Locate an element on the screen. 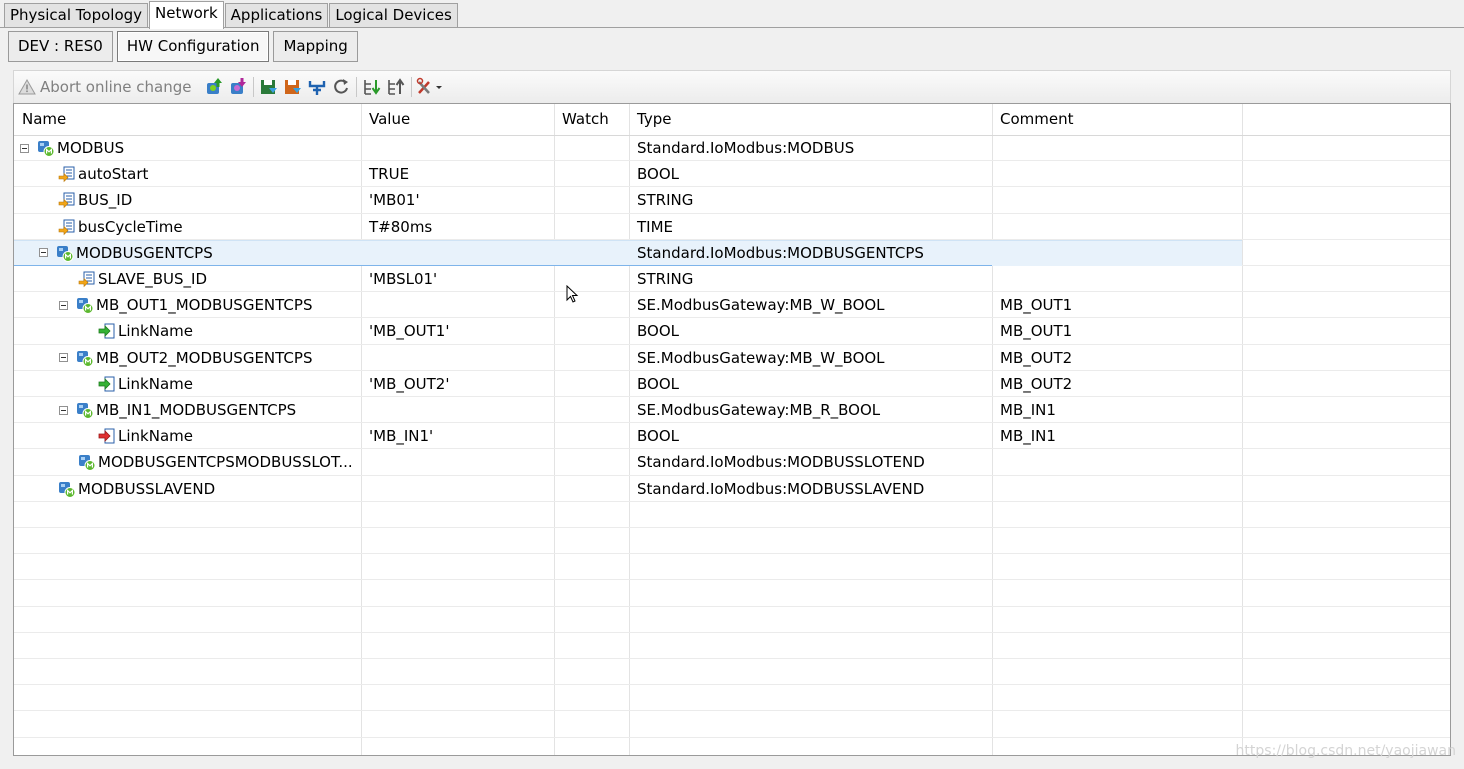  cell-value: T#80ms is located at coordinates (400, 227).